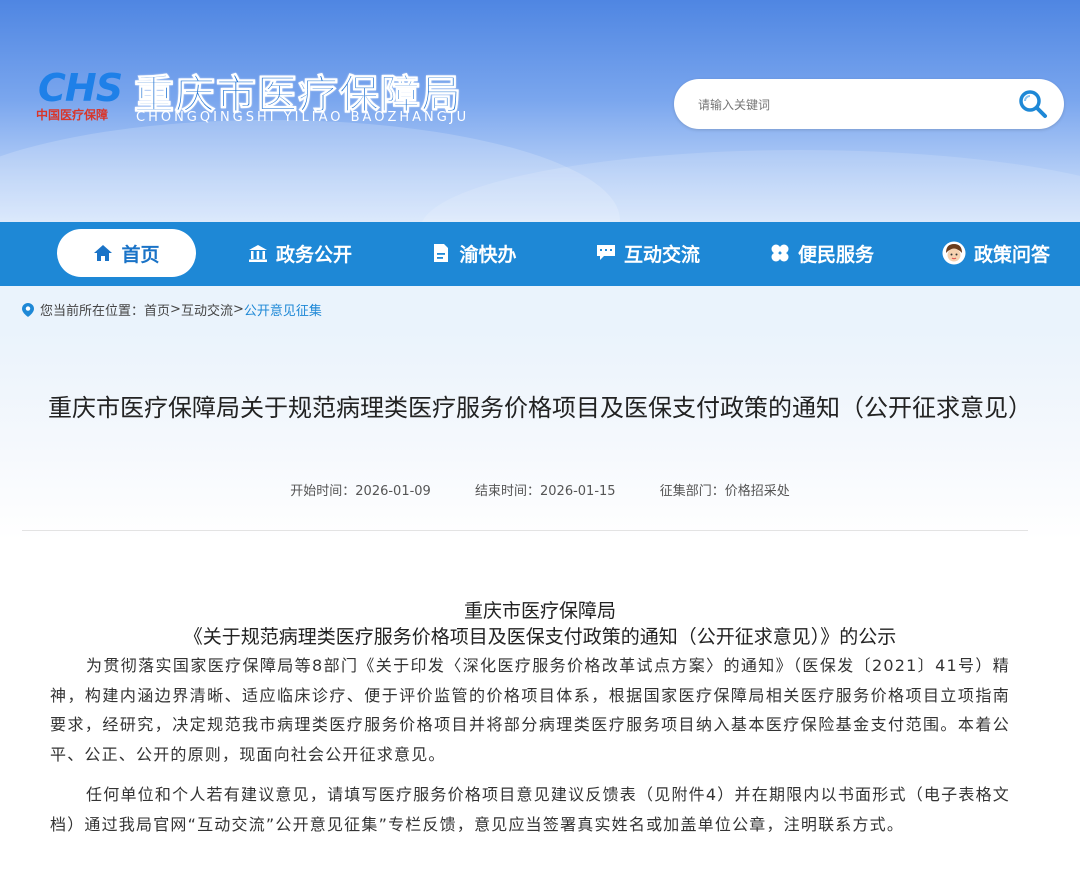 Image resolution: width=1080 pixels, height=875 pixels. I want to click on nav-item-interaction: 互动交流, so click(648, 253).